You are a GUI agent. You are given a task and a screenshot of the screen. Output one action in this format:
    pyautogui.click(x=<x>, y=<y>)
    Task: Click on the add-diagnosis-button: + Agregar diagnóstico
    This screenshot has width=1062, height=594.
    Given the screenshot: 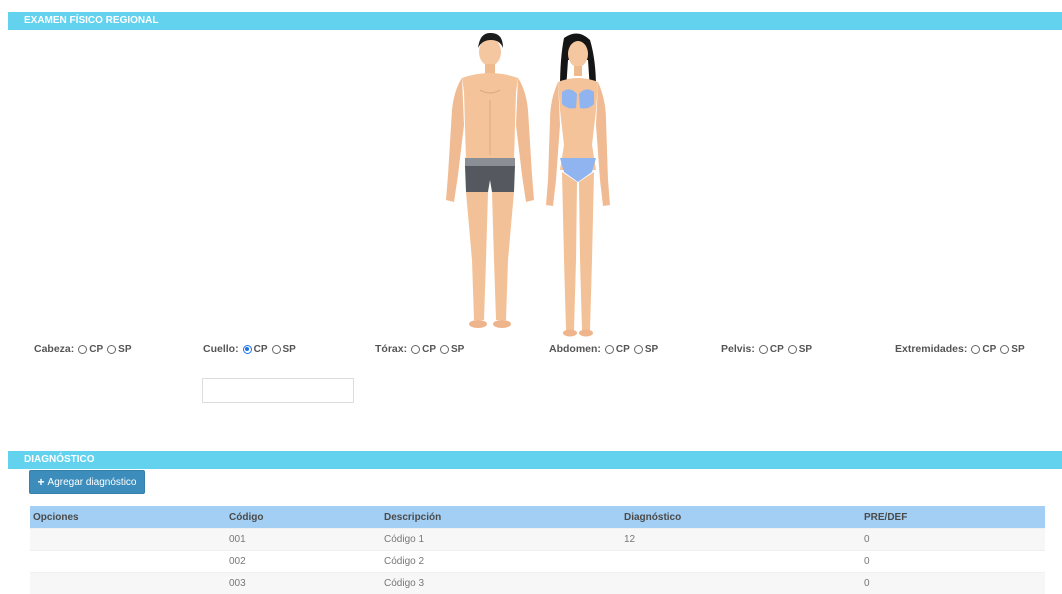 What is the action you would take?
    pyautogui.click(x=87, y=482)
    